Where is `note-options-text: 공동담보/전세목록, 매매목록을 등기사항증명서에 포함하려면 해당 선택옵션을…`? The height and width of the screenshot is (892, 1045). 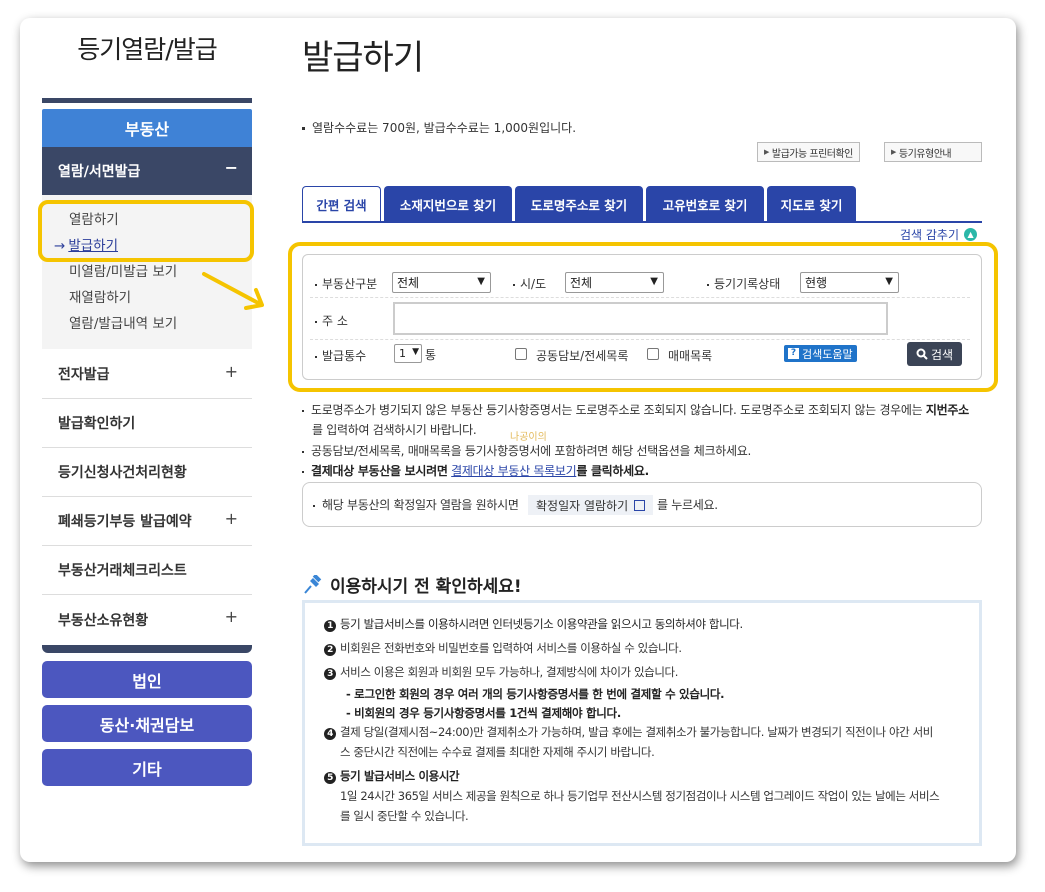 note-options-text: 공동담보/전세목록, 매매목록을 등기사항증명서에 포함하려면 해당 선택옵션을… is located at coordinates (531, 451).